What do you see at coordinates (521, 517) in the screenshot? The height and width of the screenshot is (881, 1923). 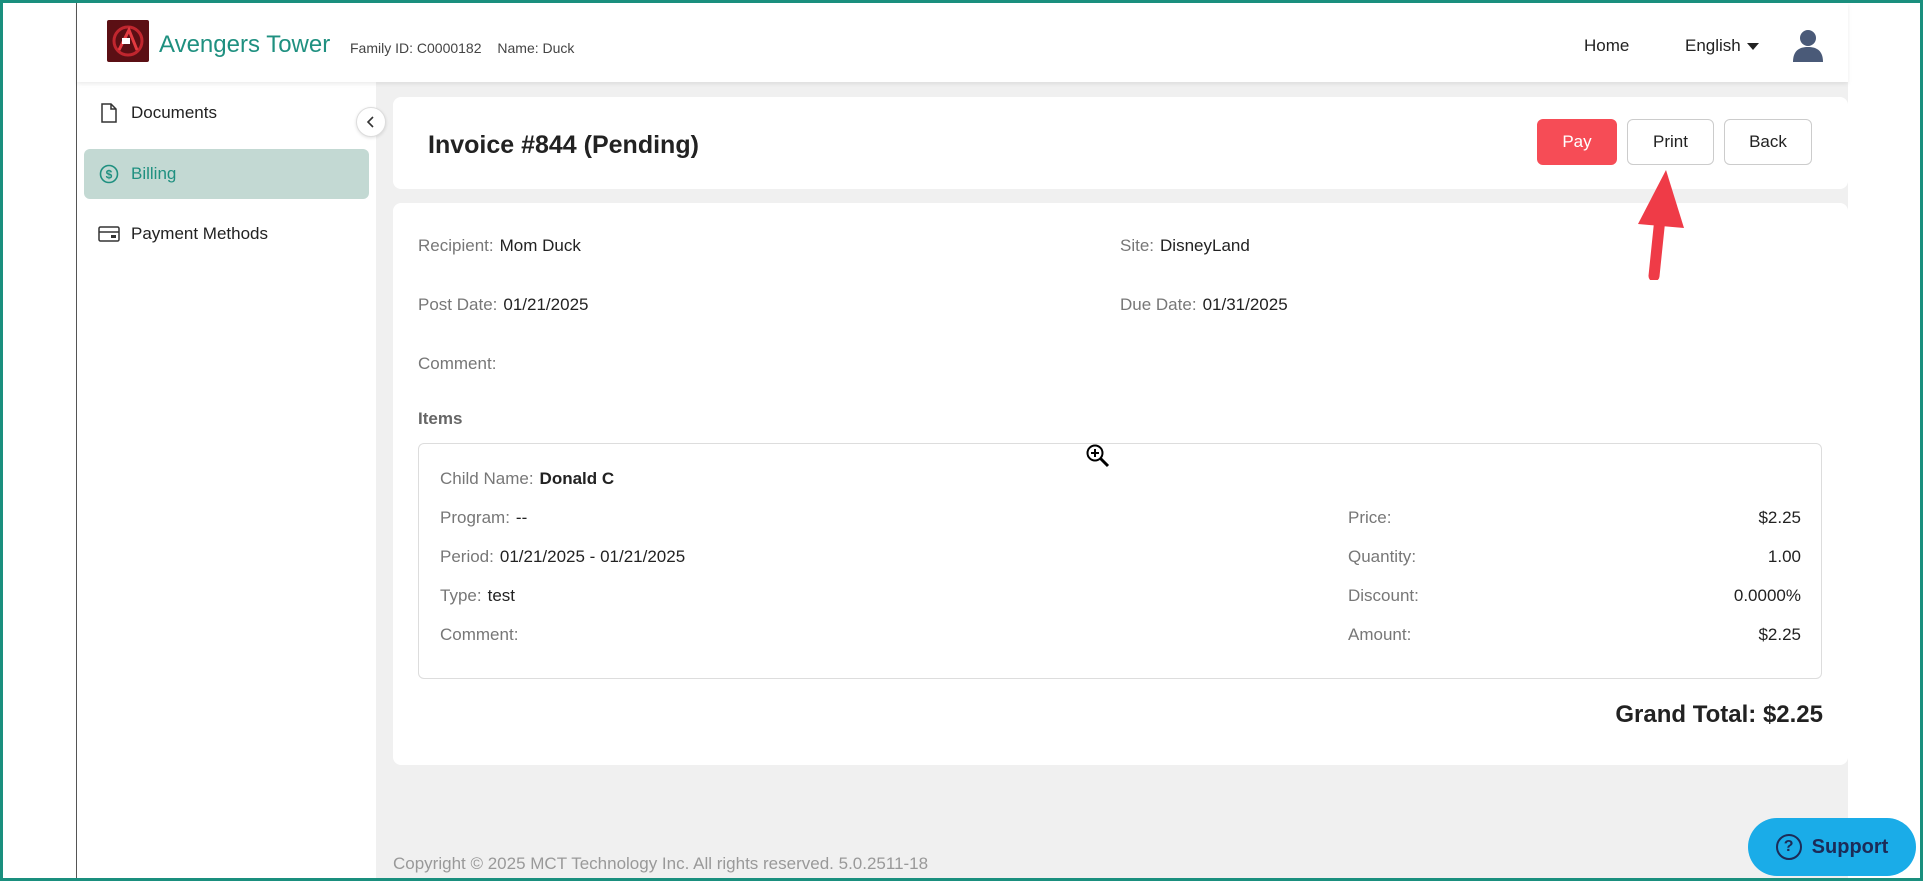 I see `field-value: --` at bounding box center [521, 517].